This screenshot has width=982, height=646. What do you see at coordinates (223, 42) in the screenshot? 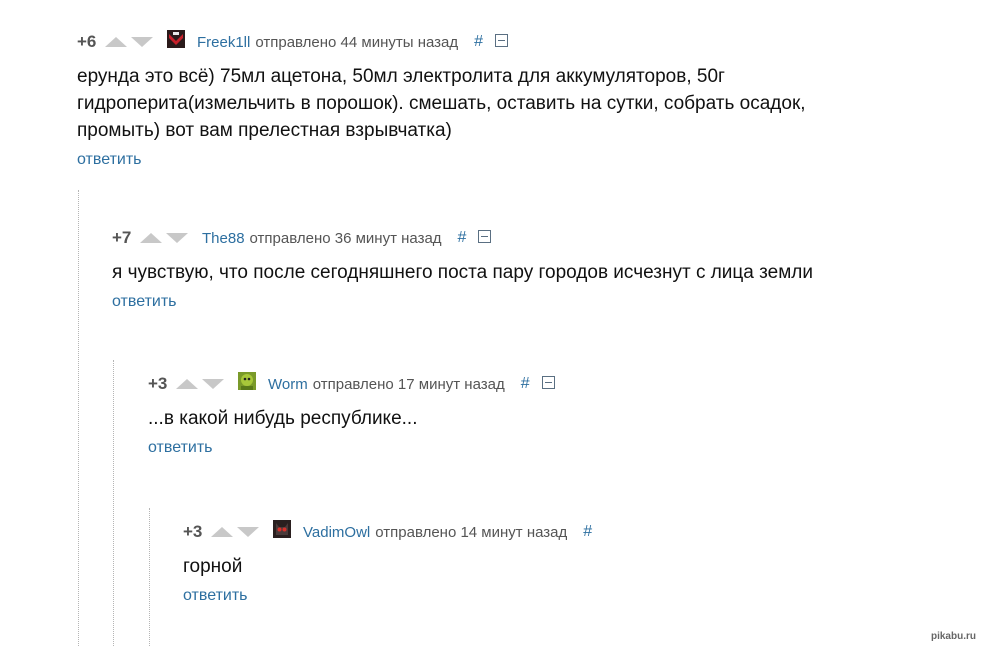
I see `author-name: Freek1ll` at bounding box center [223, 42].